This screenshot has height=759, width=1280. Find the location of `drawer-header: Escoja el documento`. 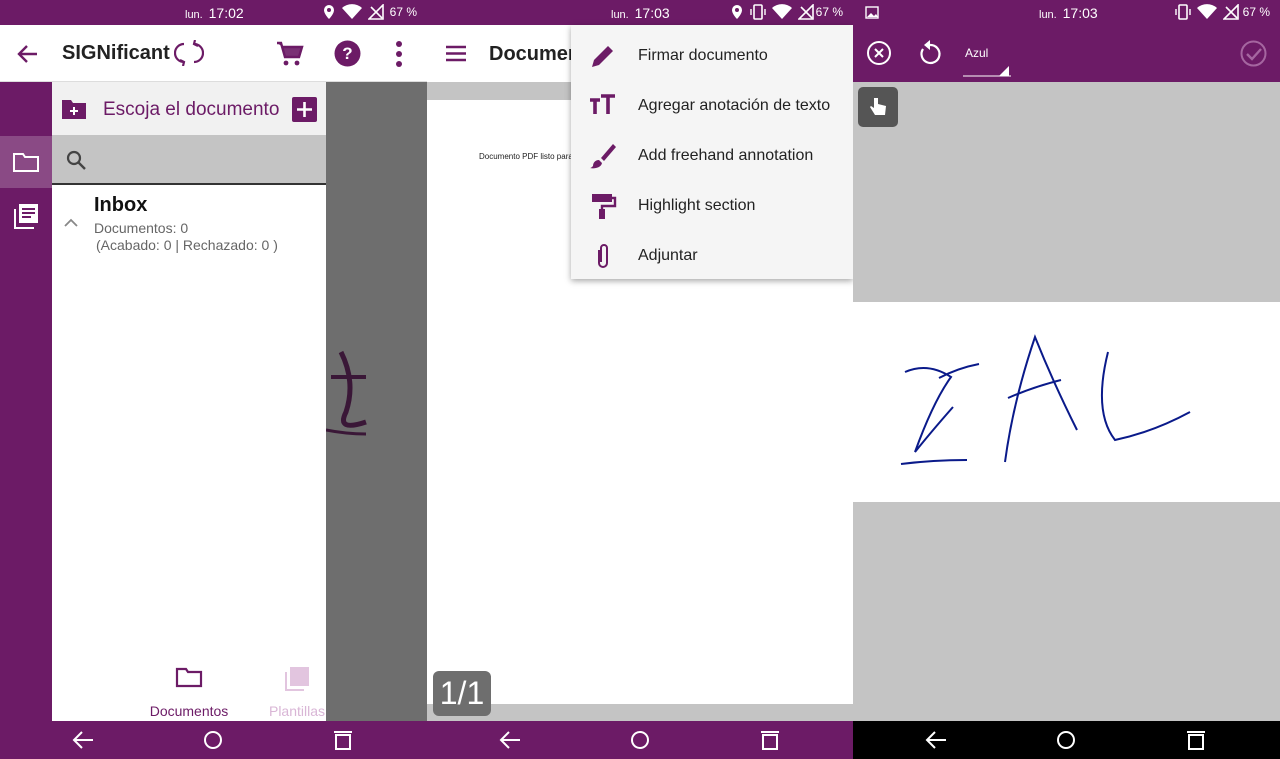

drawer-header: Escoja el documento is located at coordinates (189, 108).